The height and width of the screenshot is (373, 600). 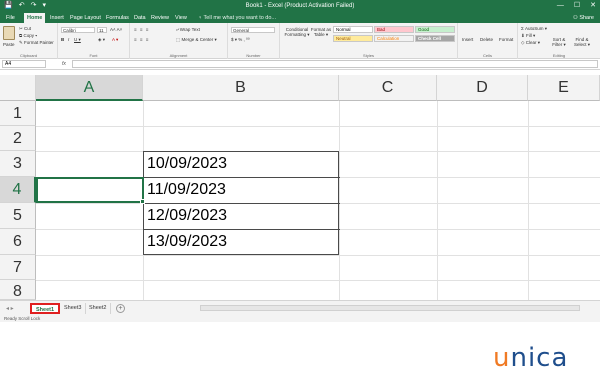 I want to click on format-cells-button: Format, so click(x=506, y=39).